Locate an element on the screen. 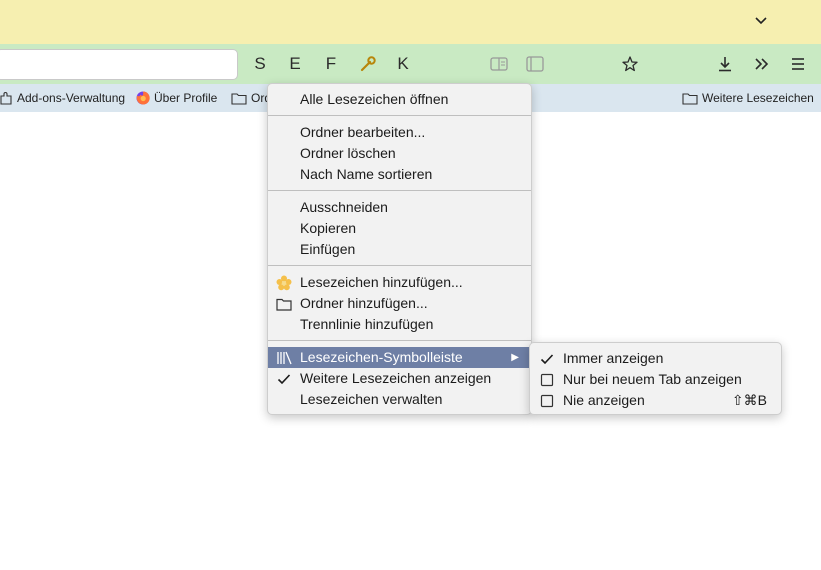 The height and width of the screenshot is (570, 821). sidebar-button is located at coordinates (535, 64).